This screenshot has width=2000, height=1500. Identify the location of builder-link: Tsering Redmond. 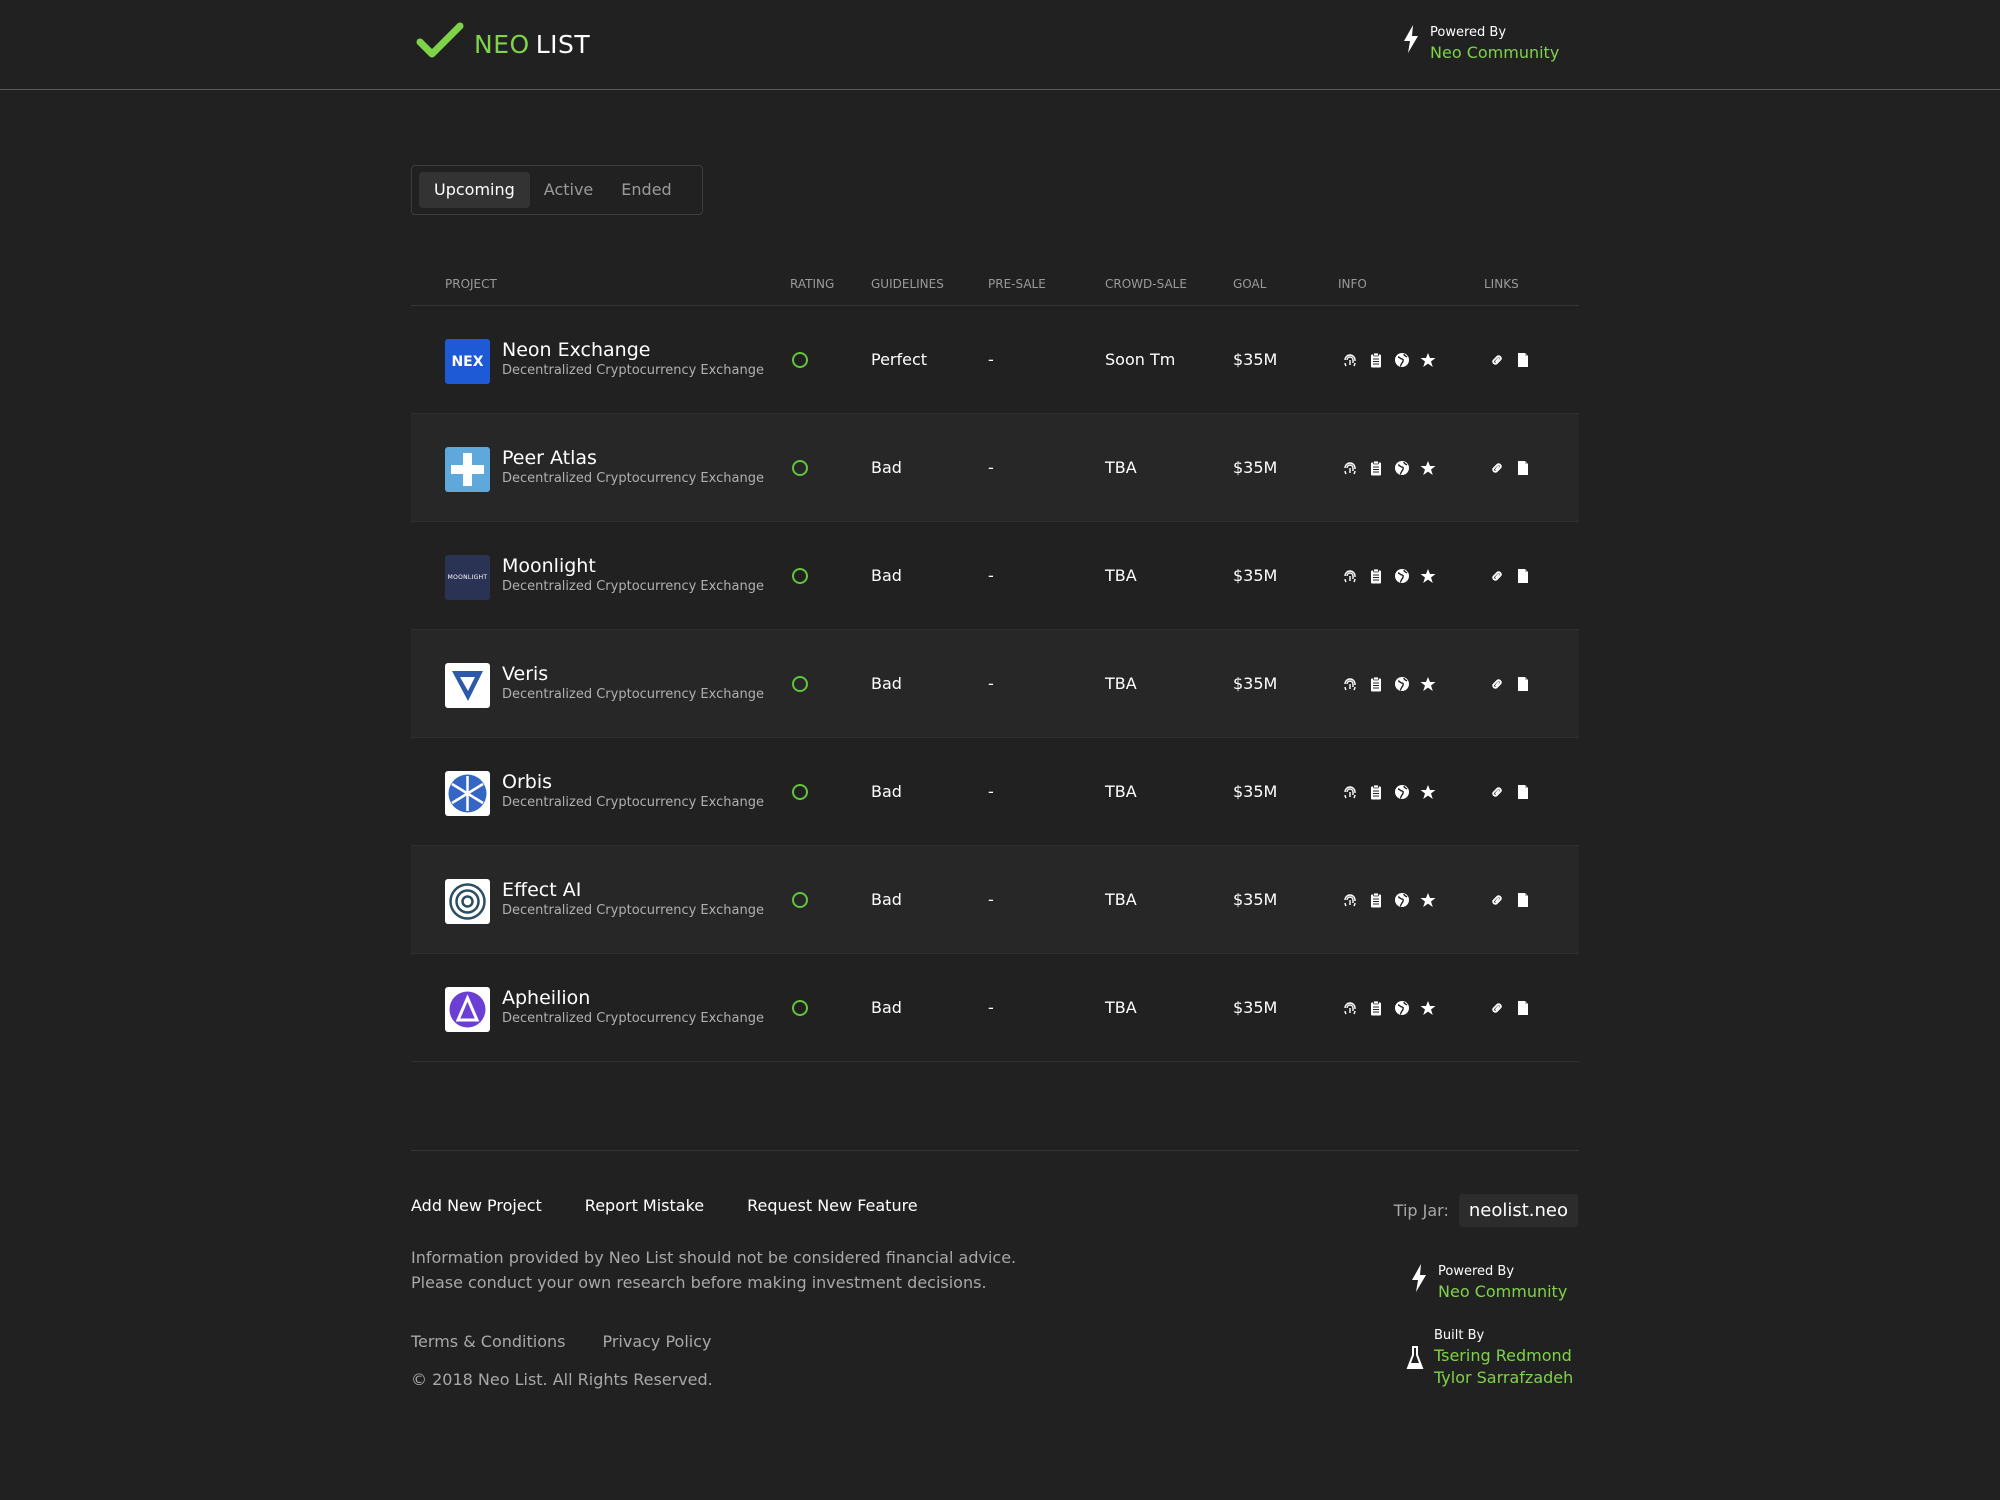
(1503, 1356).